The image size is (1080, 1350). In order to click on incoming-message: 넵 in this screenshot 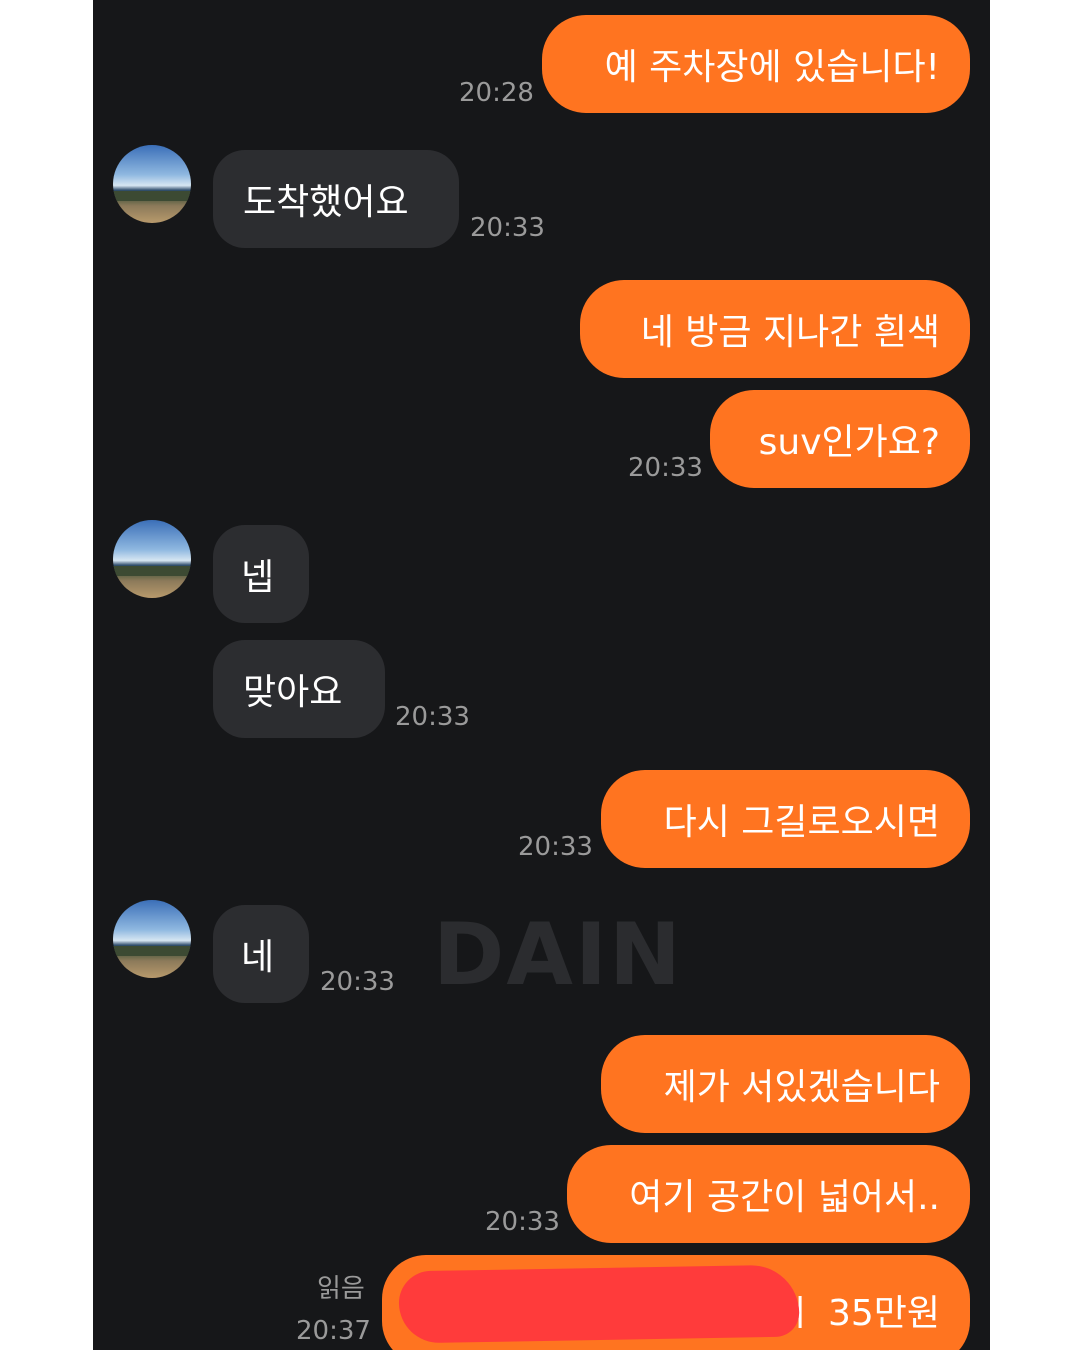, I will do `click(261, 574)`.